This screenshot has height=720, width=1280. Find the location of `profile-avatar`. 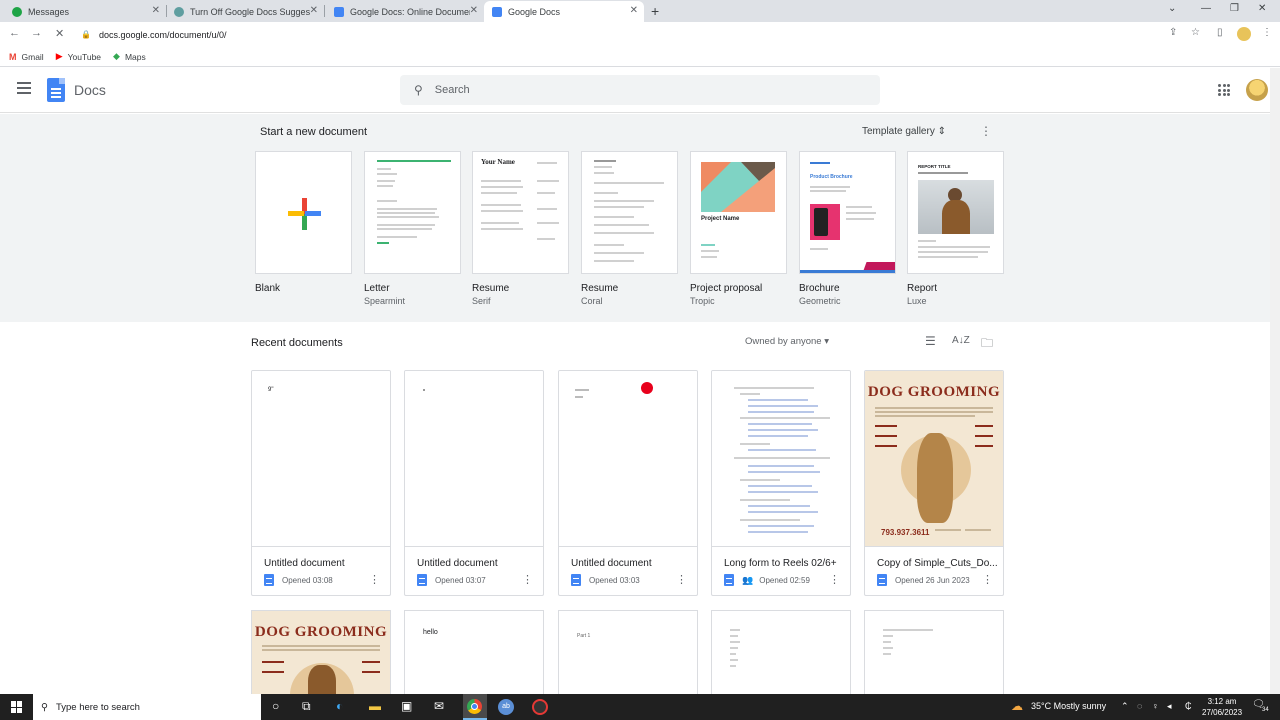

profile-avatar is located at coordinates (1244, 34).